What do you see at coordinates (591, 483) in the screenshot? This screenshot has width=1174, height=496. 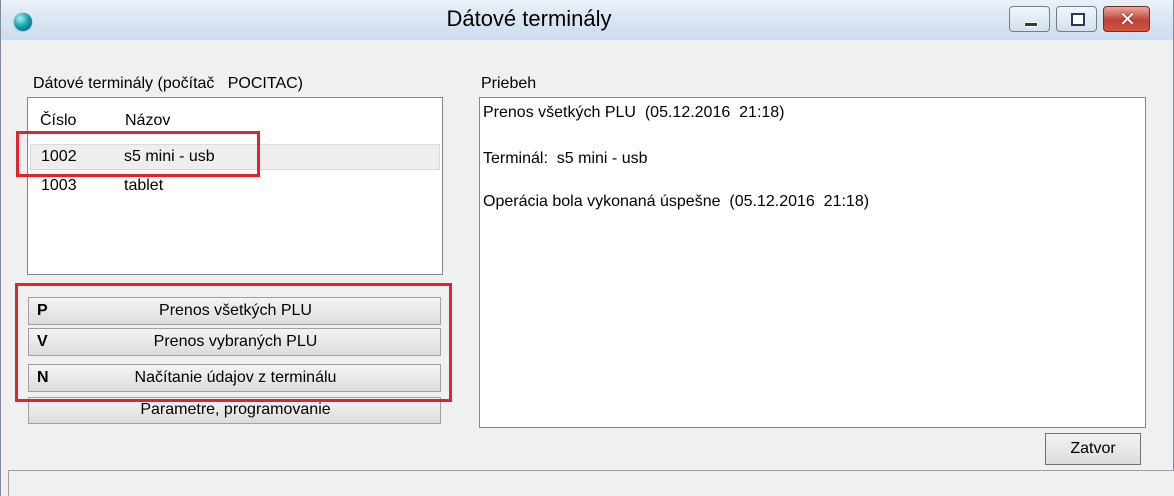 I see `status-bar` at bounding box center [591, 483].